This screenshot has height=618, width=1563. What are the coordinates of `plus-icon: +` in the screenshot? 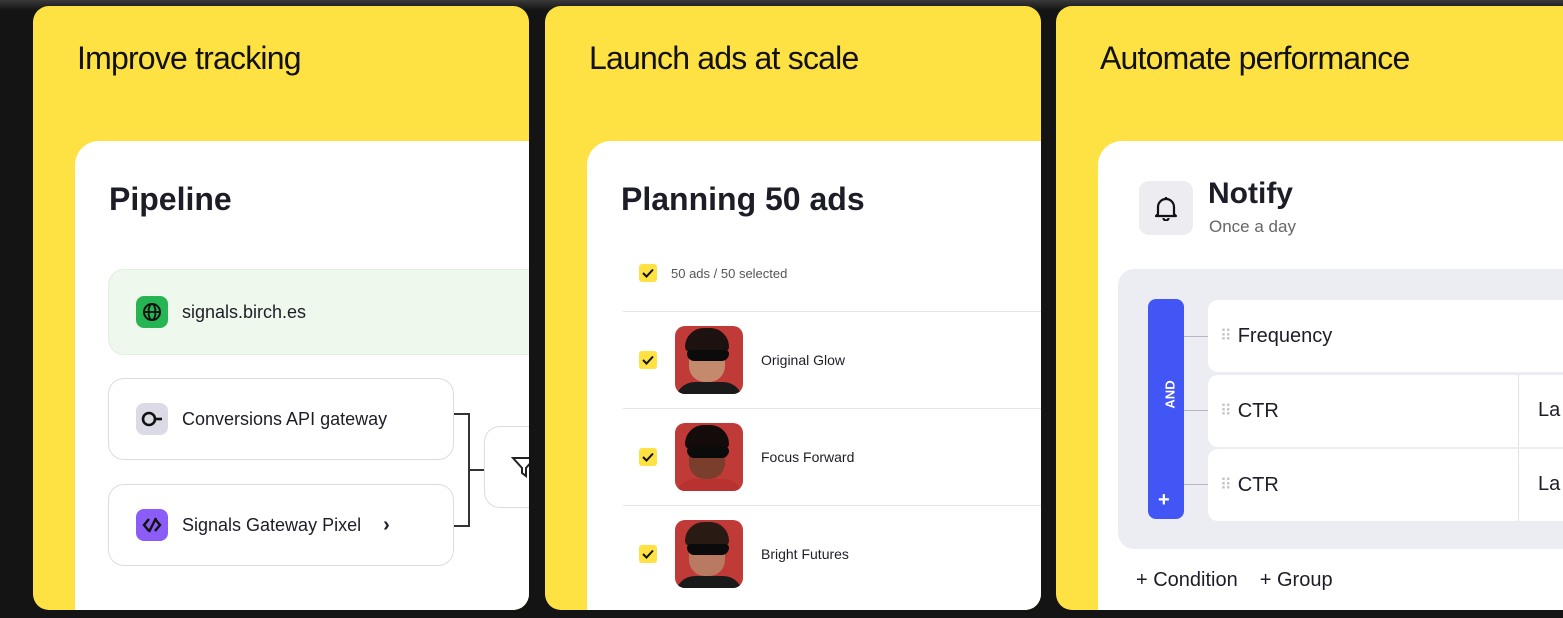 It's located at (1164, 500).